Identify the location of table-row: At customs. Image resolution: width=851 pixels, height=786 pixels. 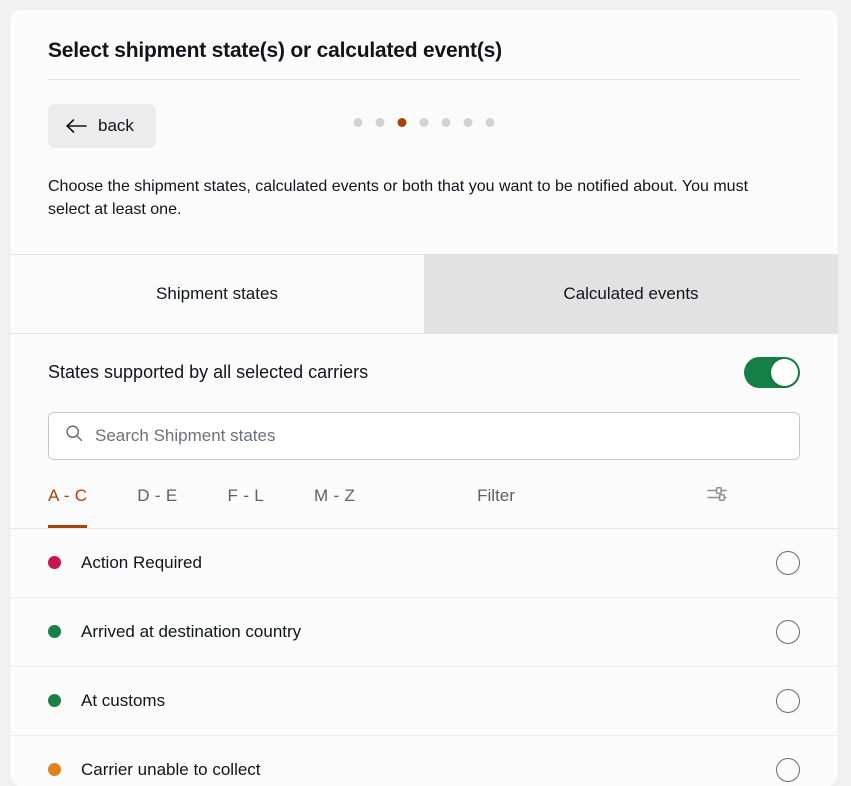
(424, 701).